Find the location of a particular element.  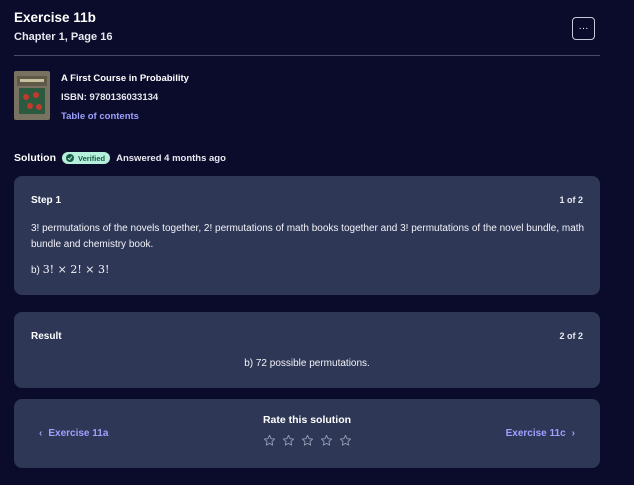

chevron-left-icon: ‹ is located at coordinates (41, 433).